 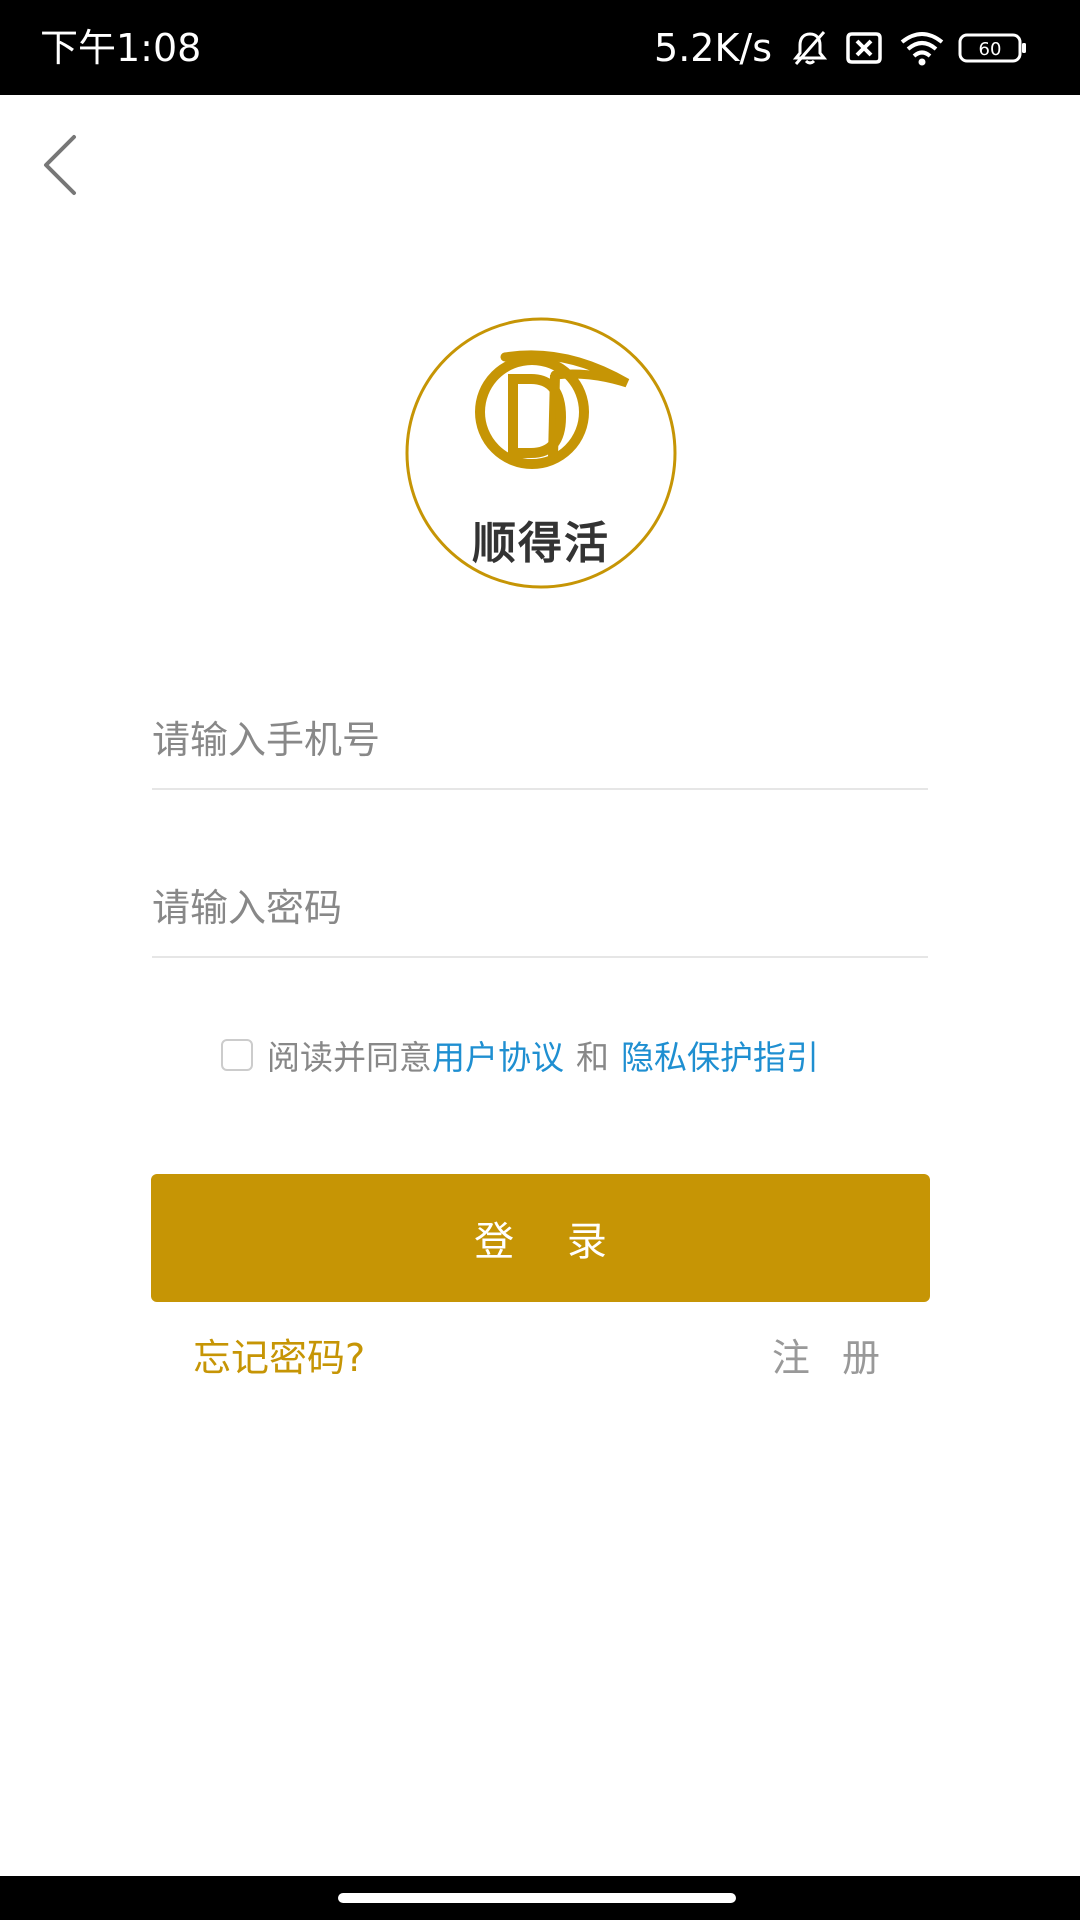 What do you see at coordinates (550, 1242) in the screenshot?
I see `login-button-label: 登 录` at bounding box center [550, 1242].